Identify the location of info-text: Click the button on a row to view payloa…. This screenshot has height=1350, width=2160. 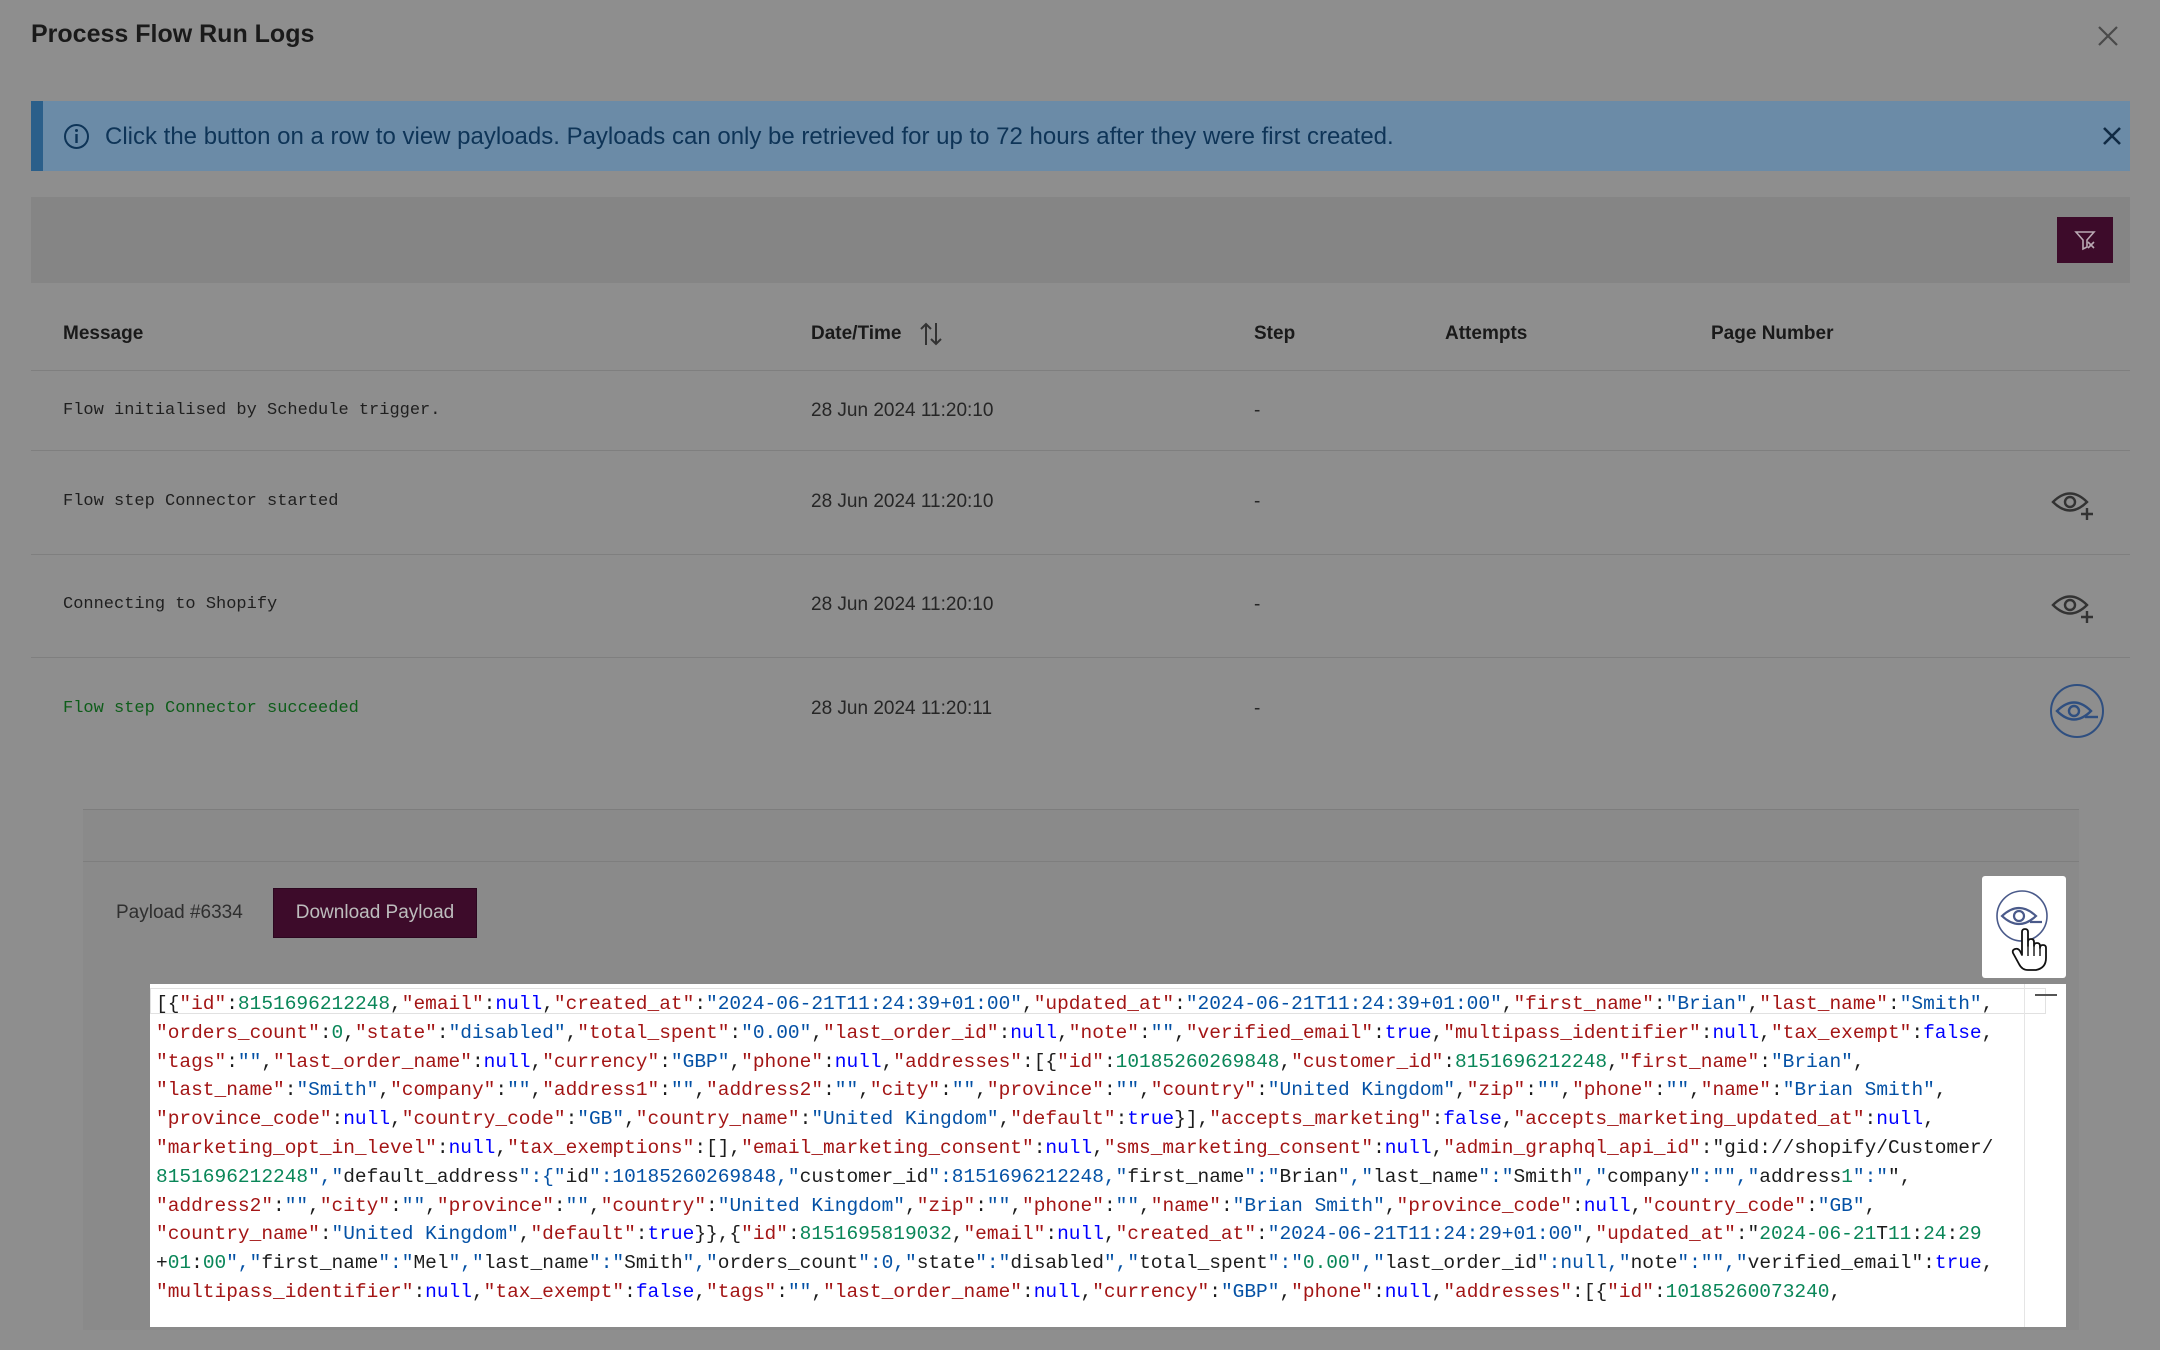
(749, 136).